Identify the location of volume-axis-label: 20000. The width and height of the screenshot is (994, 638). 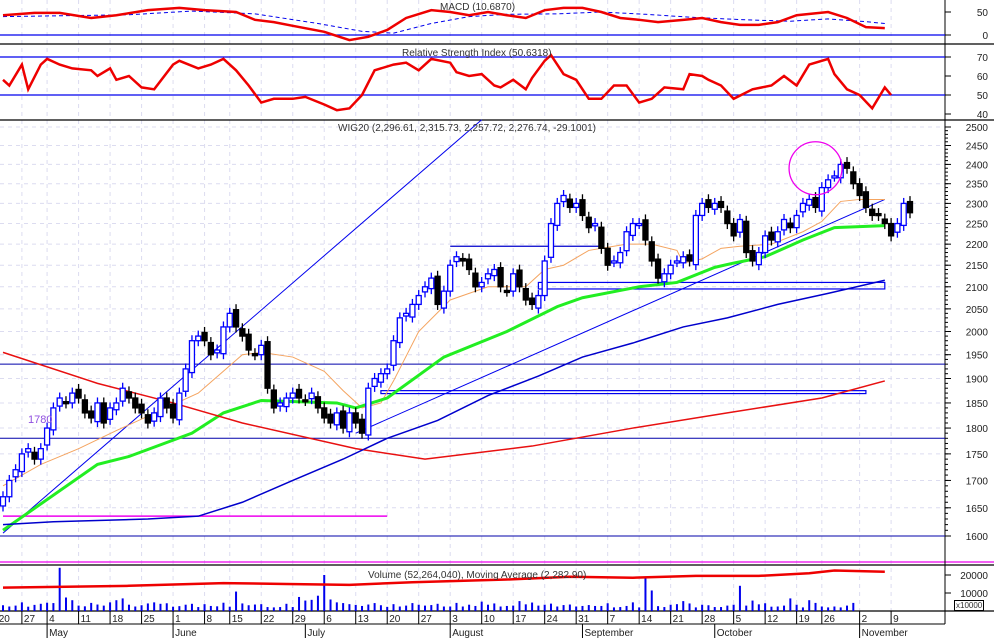
(974, 576).